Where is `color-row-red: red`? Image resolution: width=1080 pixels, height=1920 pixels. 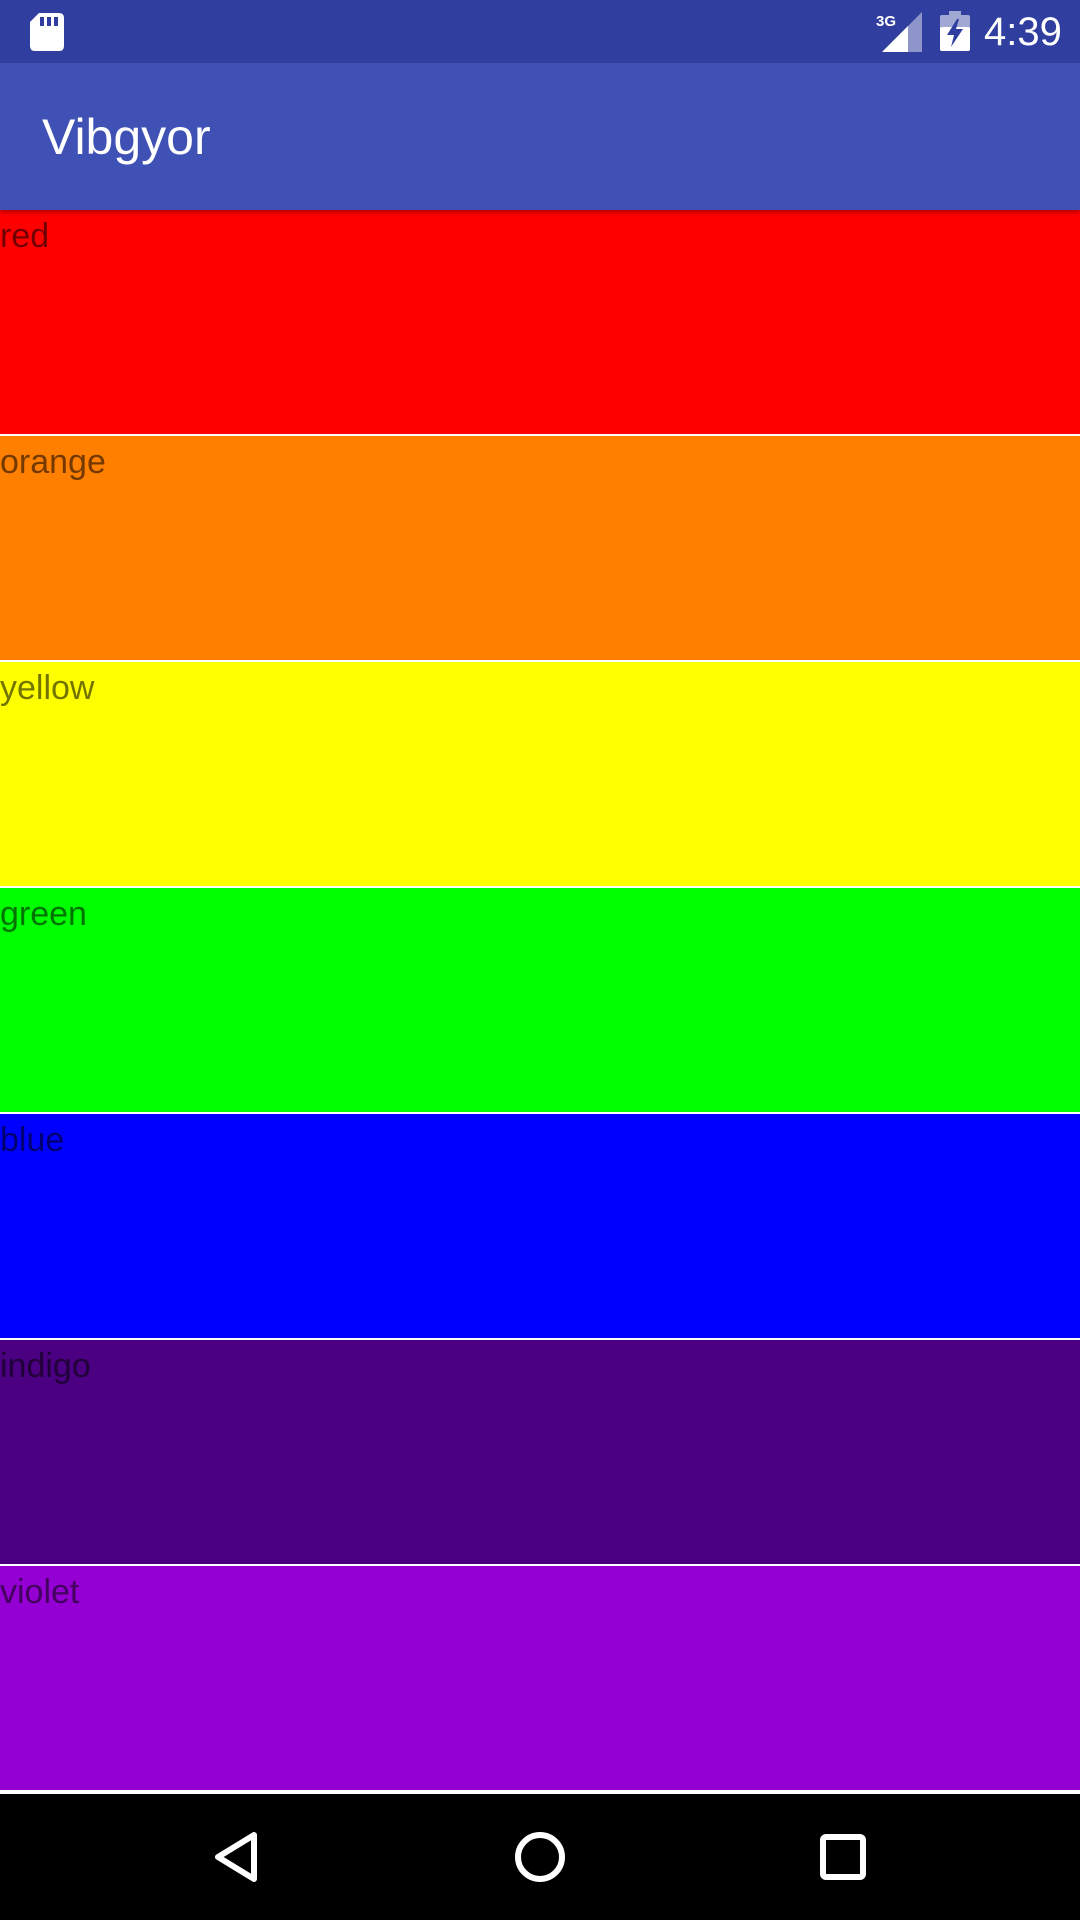 color-row-red: red is located at coordinates (540, 322).